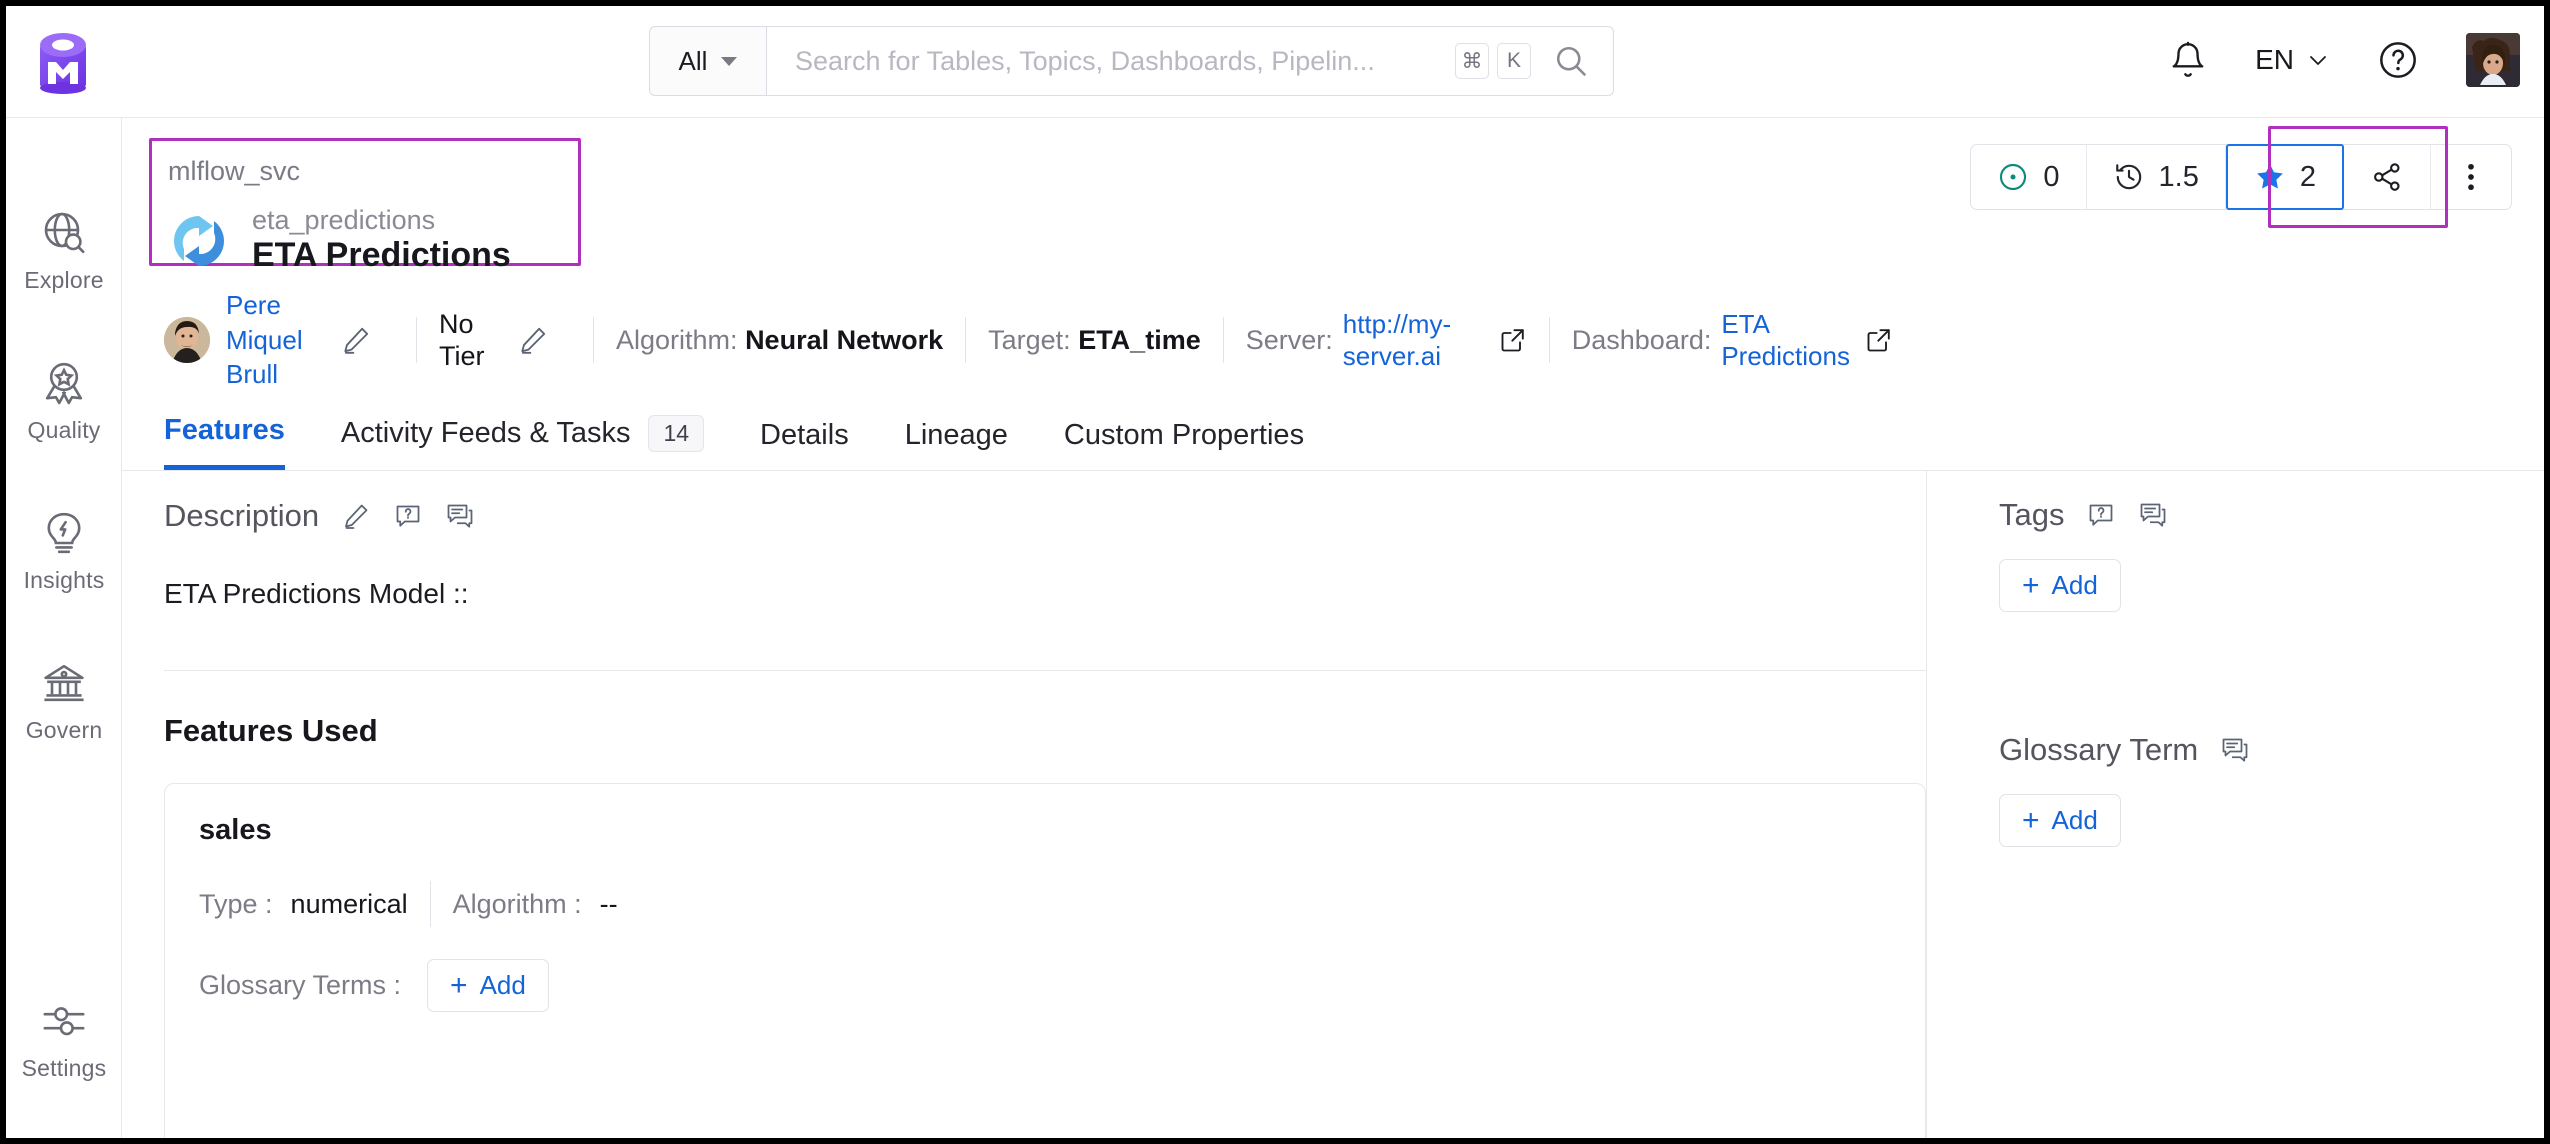 Image resolution: width=2550 pixels, height=1144 pixels. What do you see at coordinates (1641, 339) in the screenshot?
I see `dashboard-label: Dashboard:` at bounding box center [1641, 339].